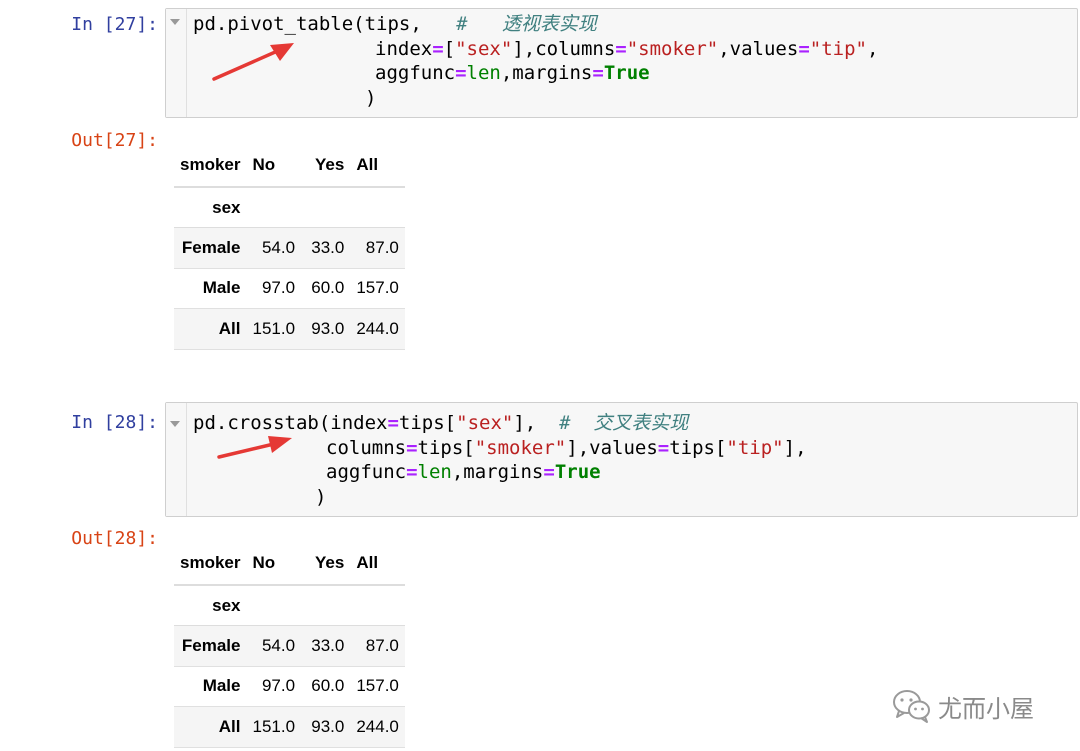 The image size is (1080, 751). I want to click on watermark: 尤而小屋, so click(963, 706).